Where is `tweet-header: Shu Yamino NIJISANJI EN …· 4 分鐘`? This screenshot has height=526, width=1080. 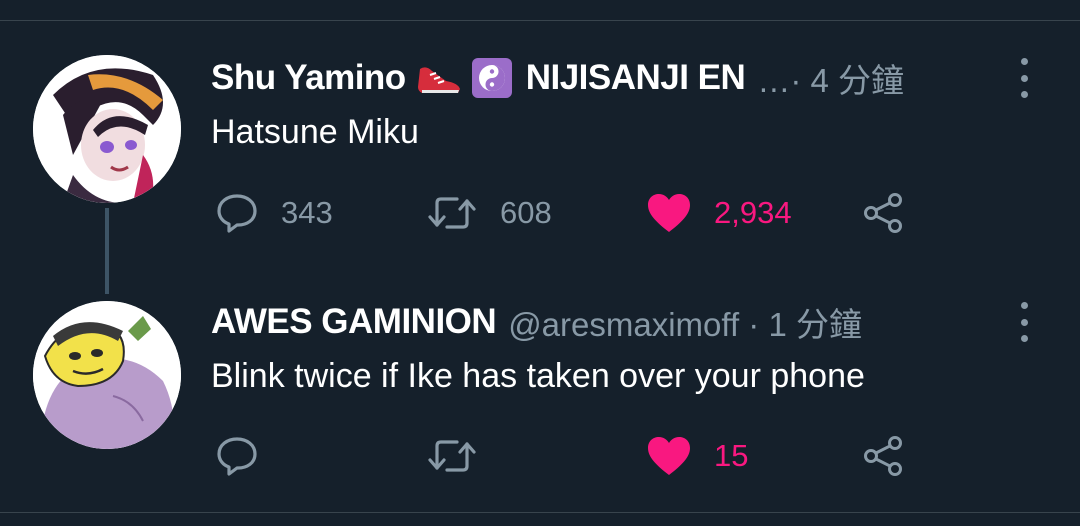 tweet-header: Shu Yamino NIJISANJI EN …· 4 分鐘 is located at coordinates (557, 78).